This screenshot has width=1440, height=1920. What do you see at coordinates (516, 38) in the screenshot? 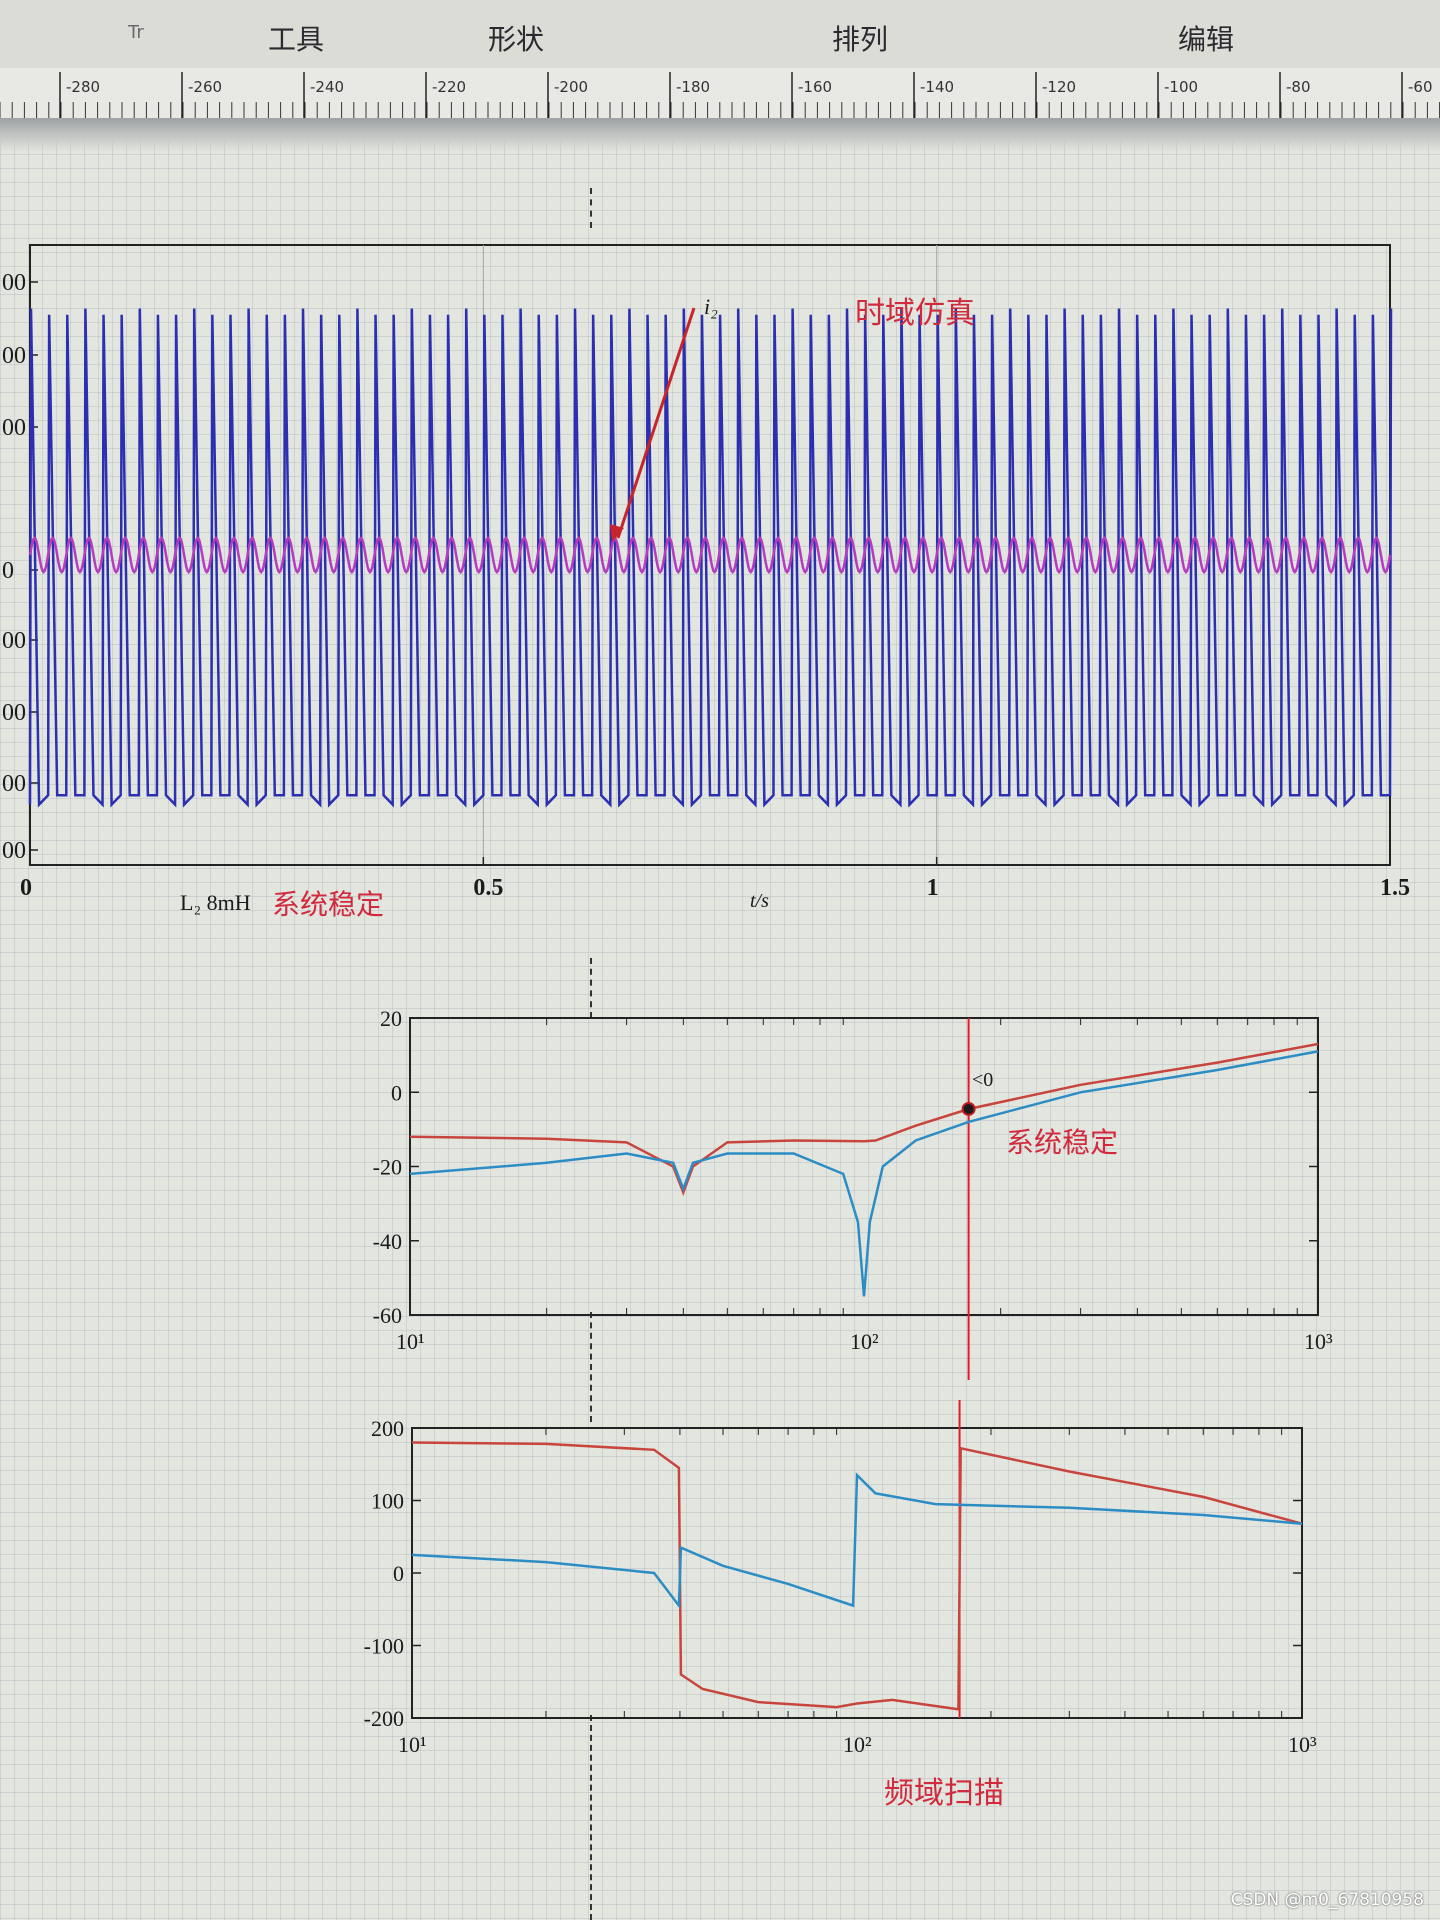
I see `menu-item-shape: 形状` at bounding box center [516, 38].